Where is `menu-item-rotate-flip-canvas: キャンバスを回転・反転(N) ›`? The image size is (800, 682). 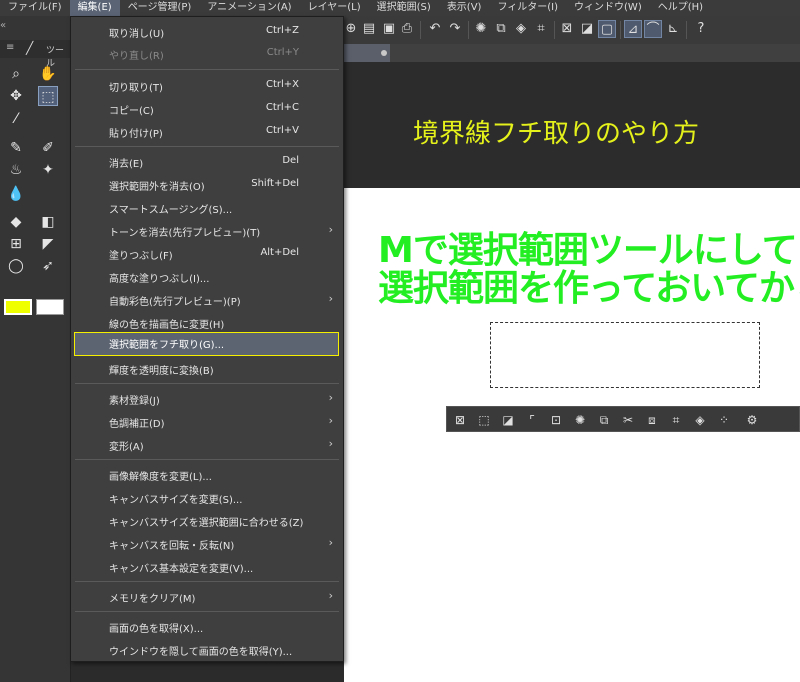
menu-item-rotate-flip-canvas: キャンバスを回転・反転(N) › is located at coordinates (207, 544).